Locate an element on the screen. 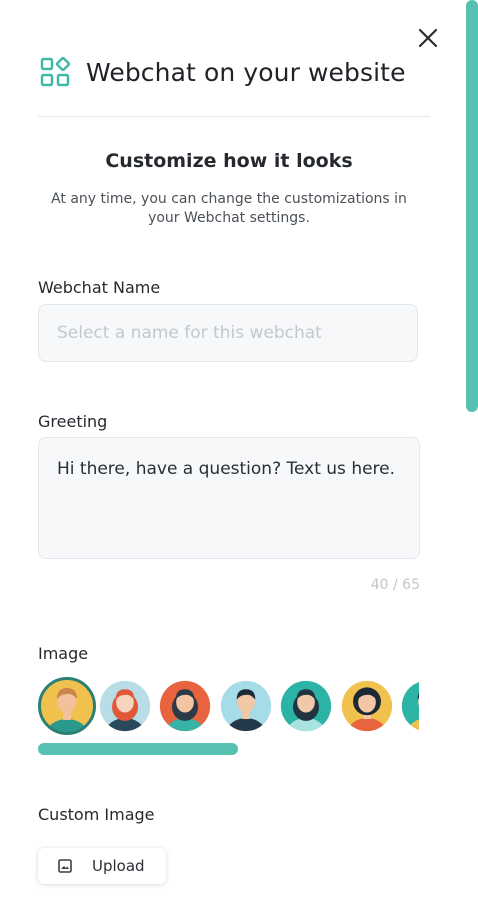  character-counter: 40 / 65 is located at coordinates (395, 585).